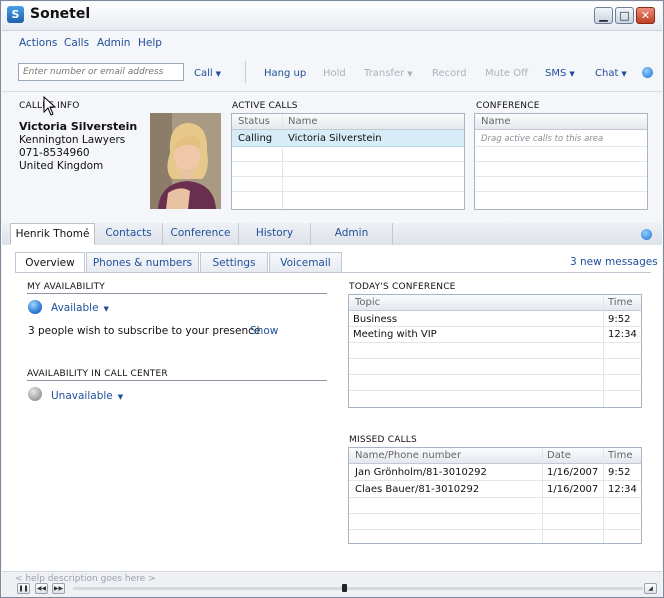 The image size is (664, 598). What do you see at coordinates (449, 73) in the screenshot?
I see `record-button: Record` at bounding box center [449, 73].